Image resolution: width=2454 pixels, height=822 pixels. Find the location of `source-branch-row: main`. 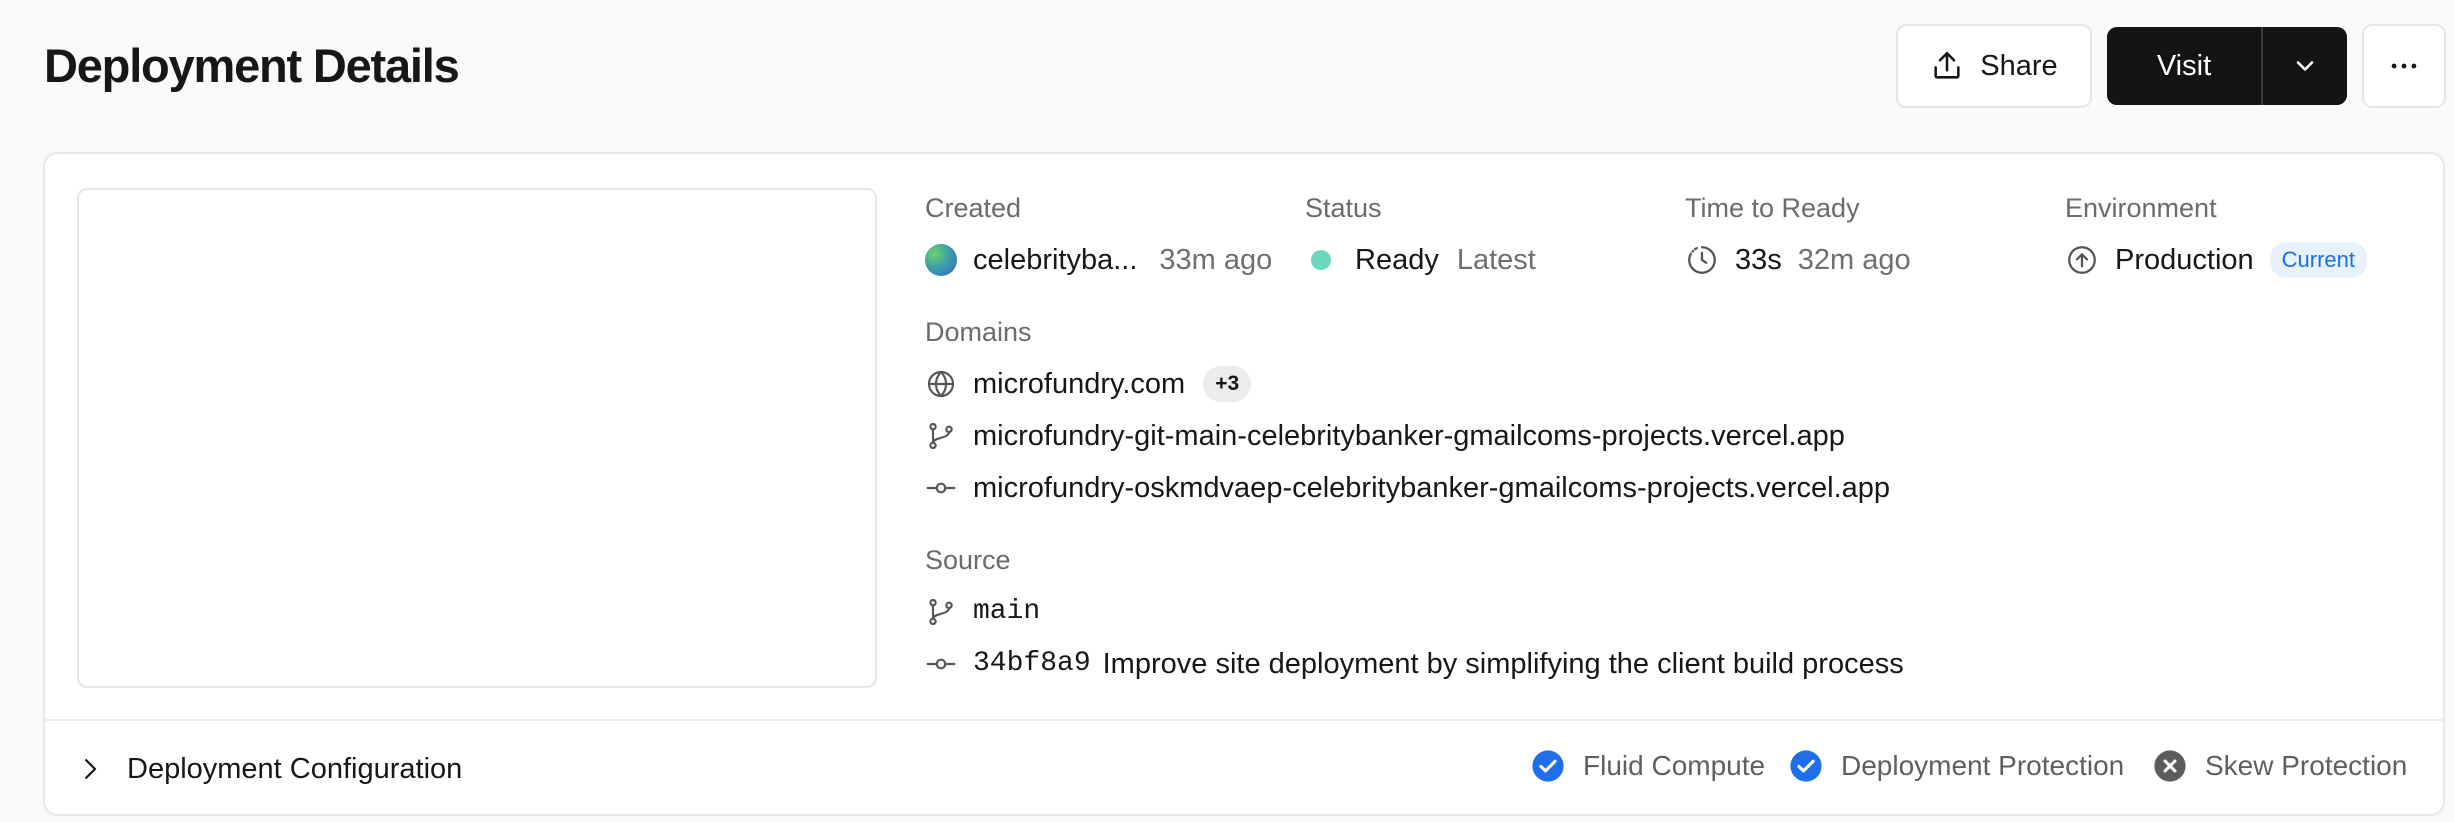

source-branch-row: main is located at coordinates (982, 612).